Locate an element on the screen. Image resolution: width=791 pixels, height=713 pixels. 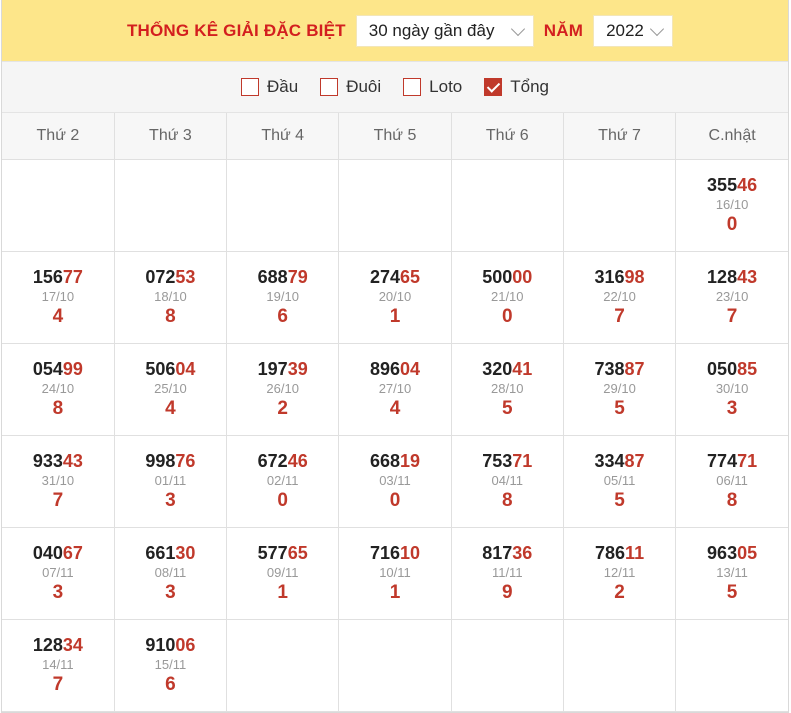
prize-number-tail: 67 is located at coordinates (72, 553).